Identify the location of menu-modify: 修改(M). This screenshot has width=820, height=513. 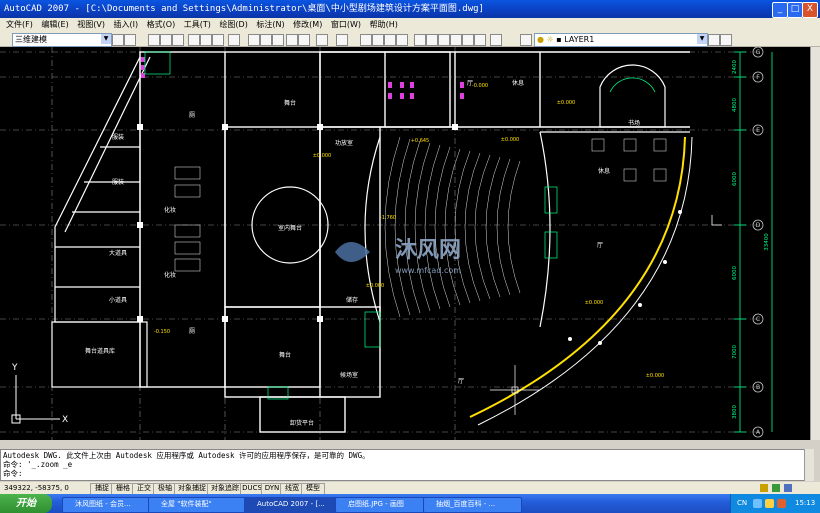
(307, 24).